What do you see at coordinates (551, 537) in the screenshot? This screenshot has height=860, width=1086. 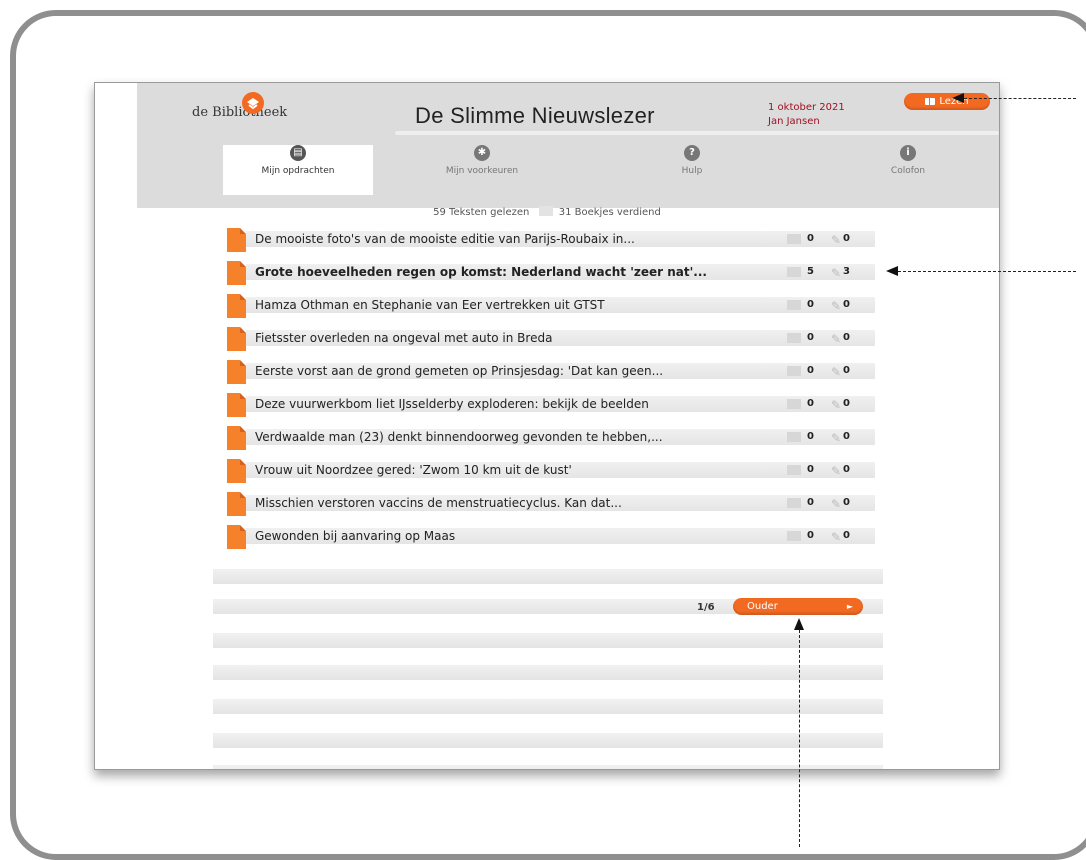 I see `article-row: Gewonden bij aanvaring op Maas 0 ✎ 0` at bounding box center [551, 537].